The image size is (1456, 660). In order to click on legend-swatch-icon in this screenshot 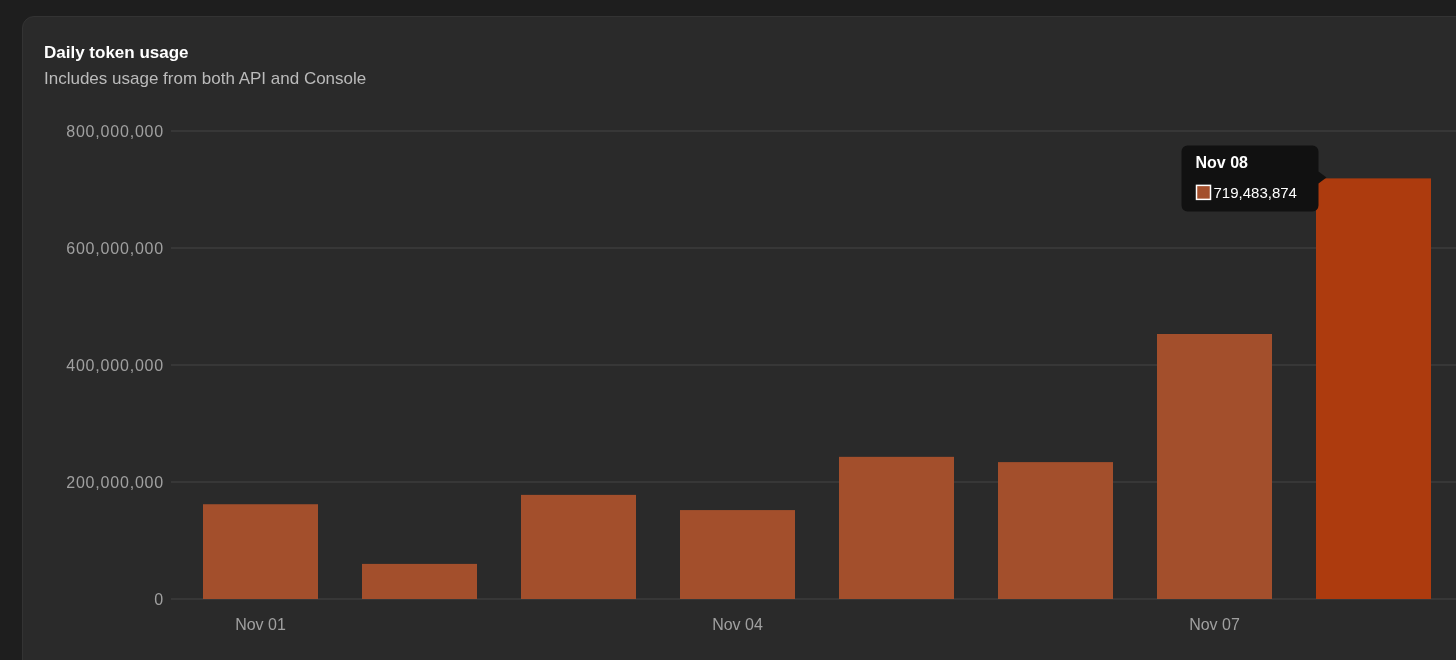, I will do `click(1203, 192)`.